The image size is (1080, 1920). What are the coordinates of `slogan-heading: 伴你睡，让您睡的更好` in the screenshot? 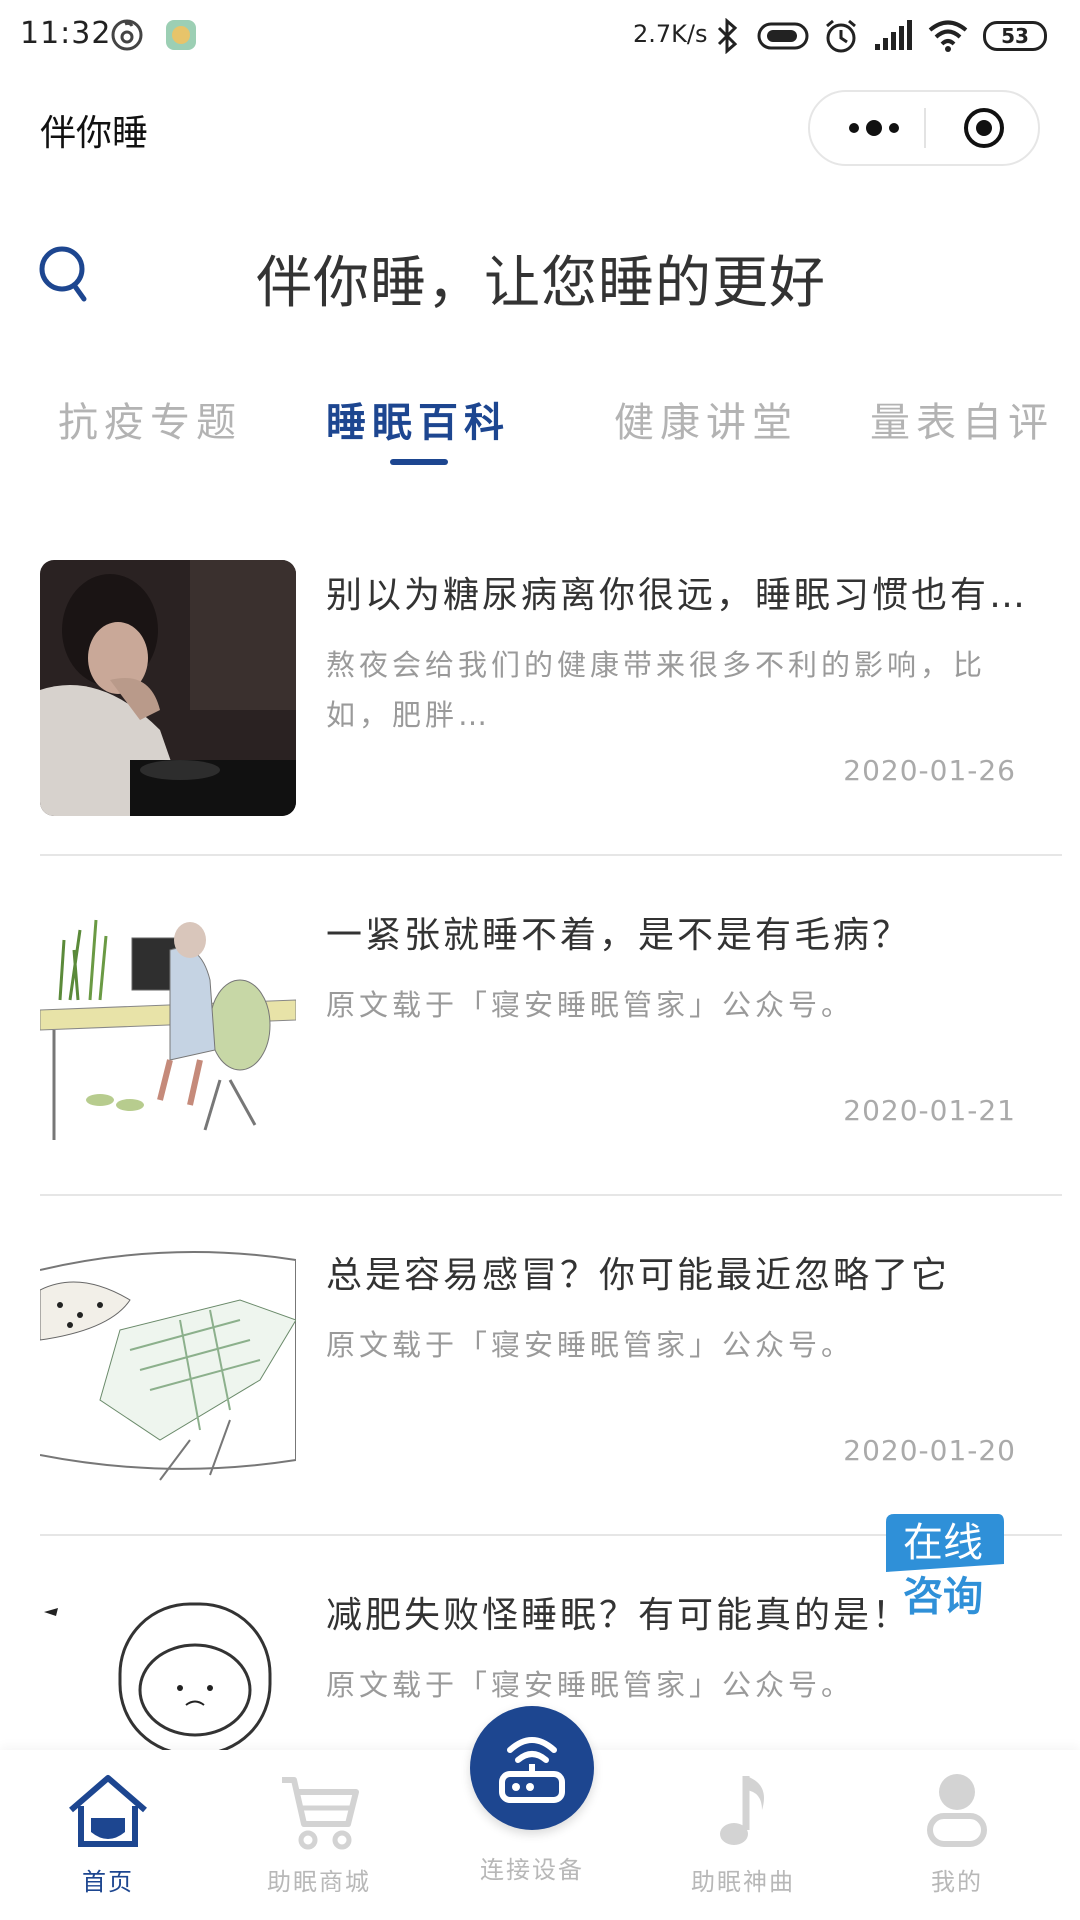 It's located at (541, 283).